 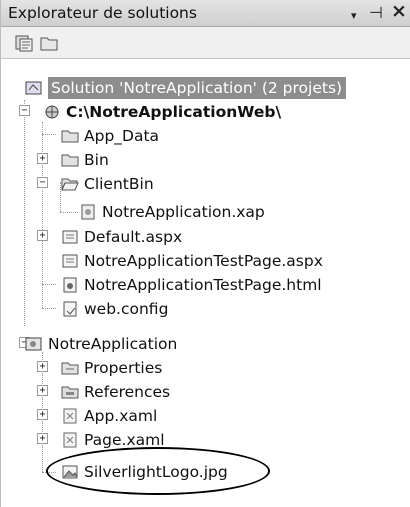 I want to click on silverlight-project-icon, so click(x=34, y=344).